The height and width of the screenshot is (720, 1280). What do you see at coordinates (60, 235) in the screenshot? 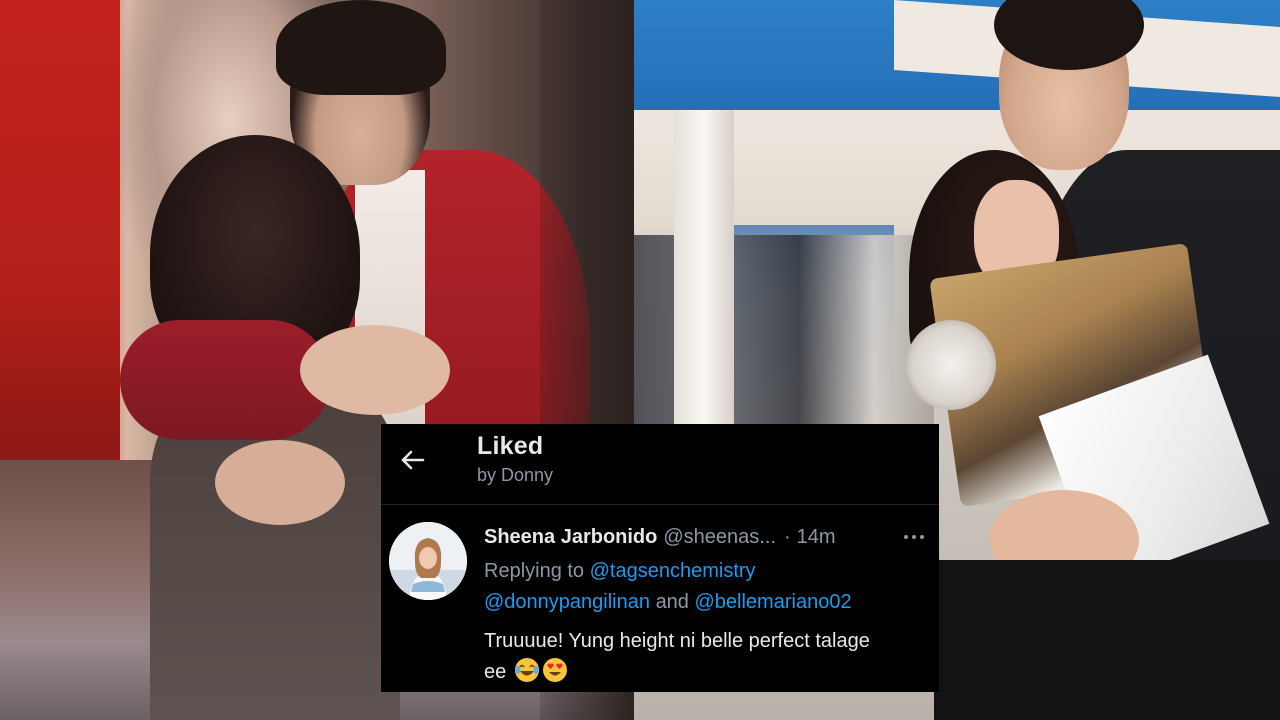
I see `red-gown-figure` at bounding box center [60, 235].